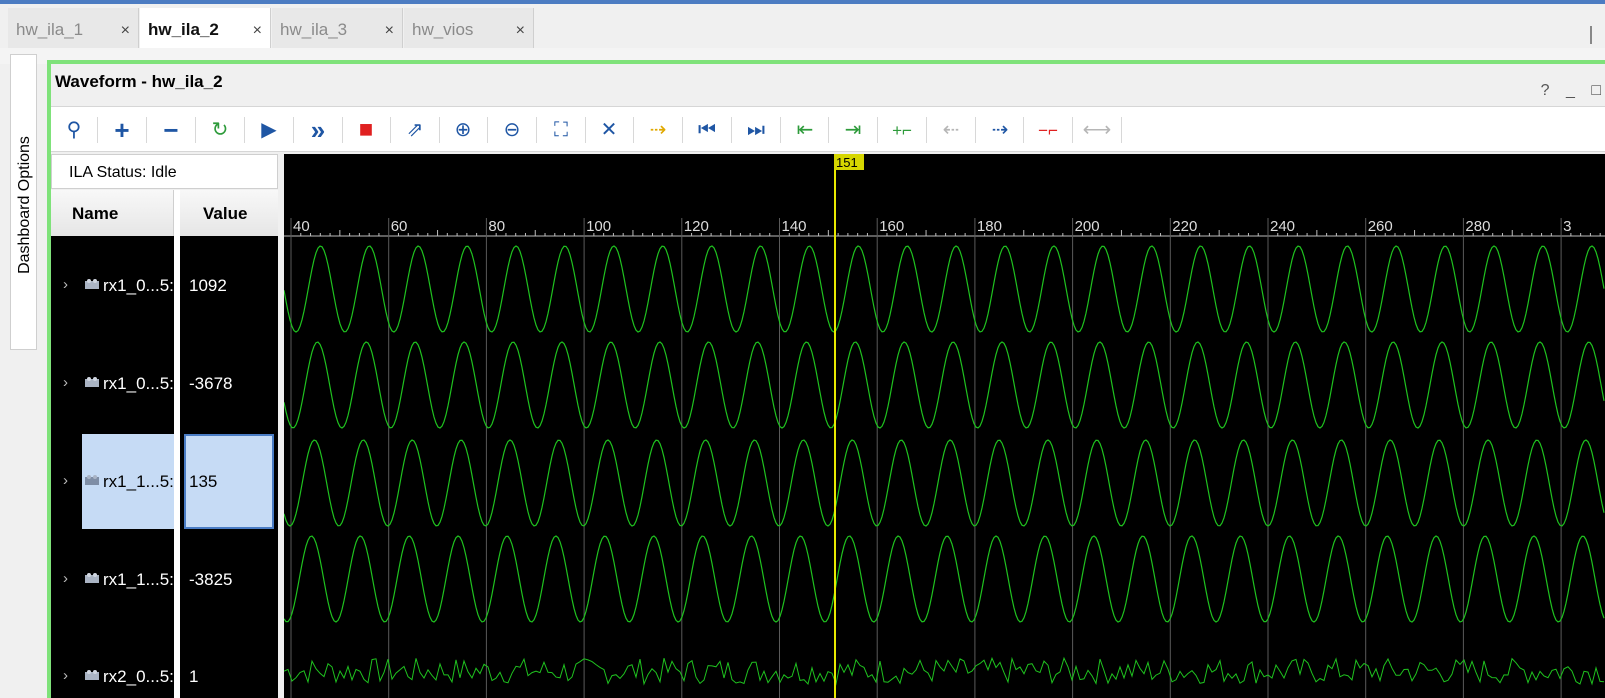 This screenshot has height=698, width=1605. Describe the element at coordinates (1567, 226) in the screenshot. I see `time-tick-label: 3` at that location.